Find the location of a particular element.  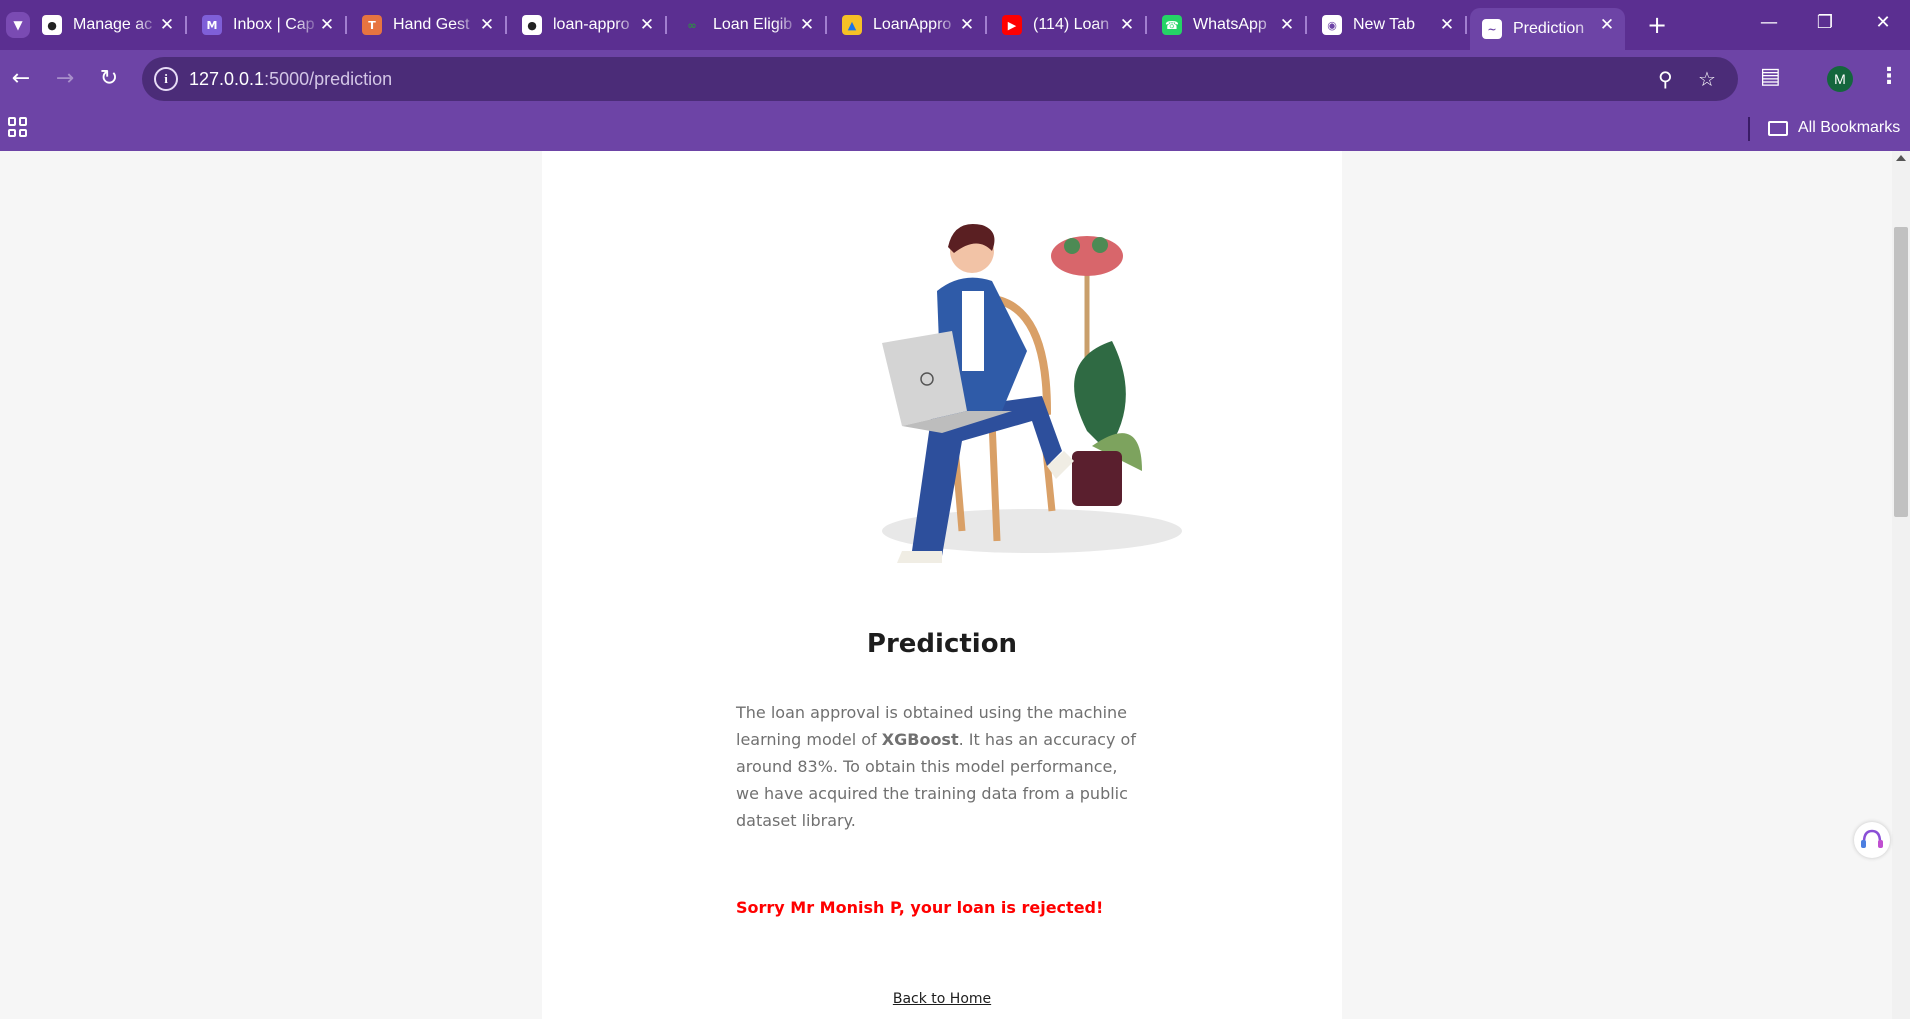

model-name: XGBoost is located at coordinates (920, 739).